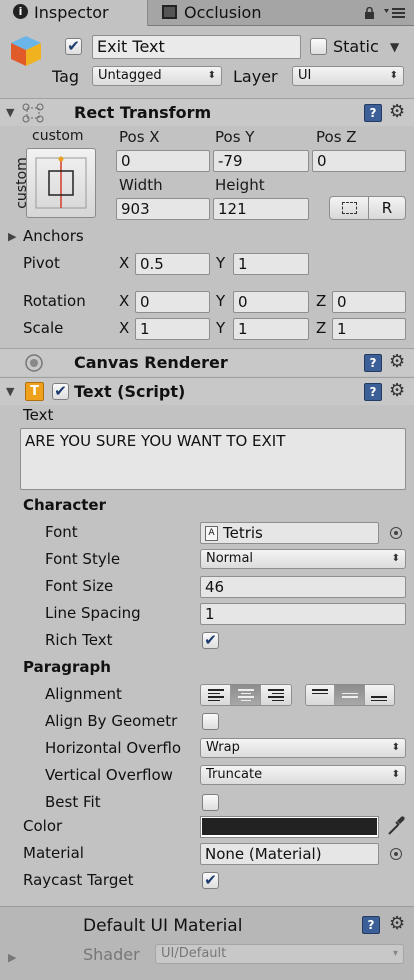 The width and height of the screenshot is (414, 980). What do you see at coordinates (289, 533) in the screenshot?
I see `font-field: A Tetris` at bounding box center [289, 533].